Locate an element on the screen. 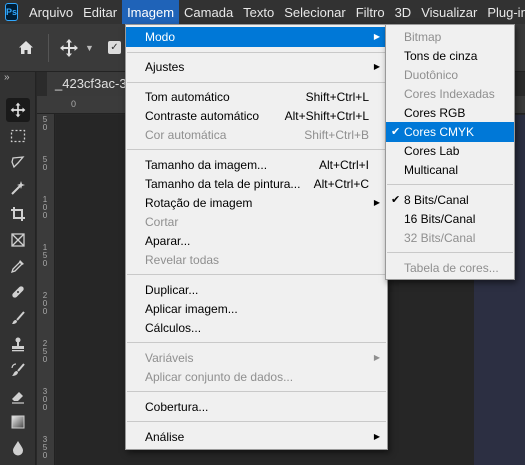 The width and height of the screenshot is (525, 465). menu-item-analise: Análise ▶ is located at coordinates (256, 437).